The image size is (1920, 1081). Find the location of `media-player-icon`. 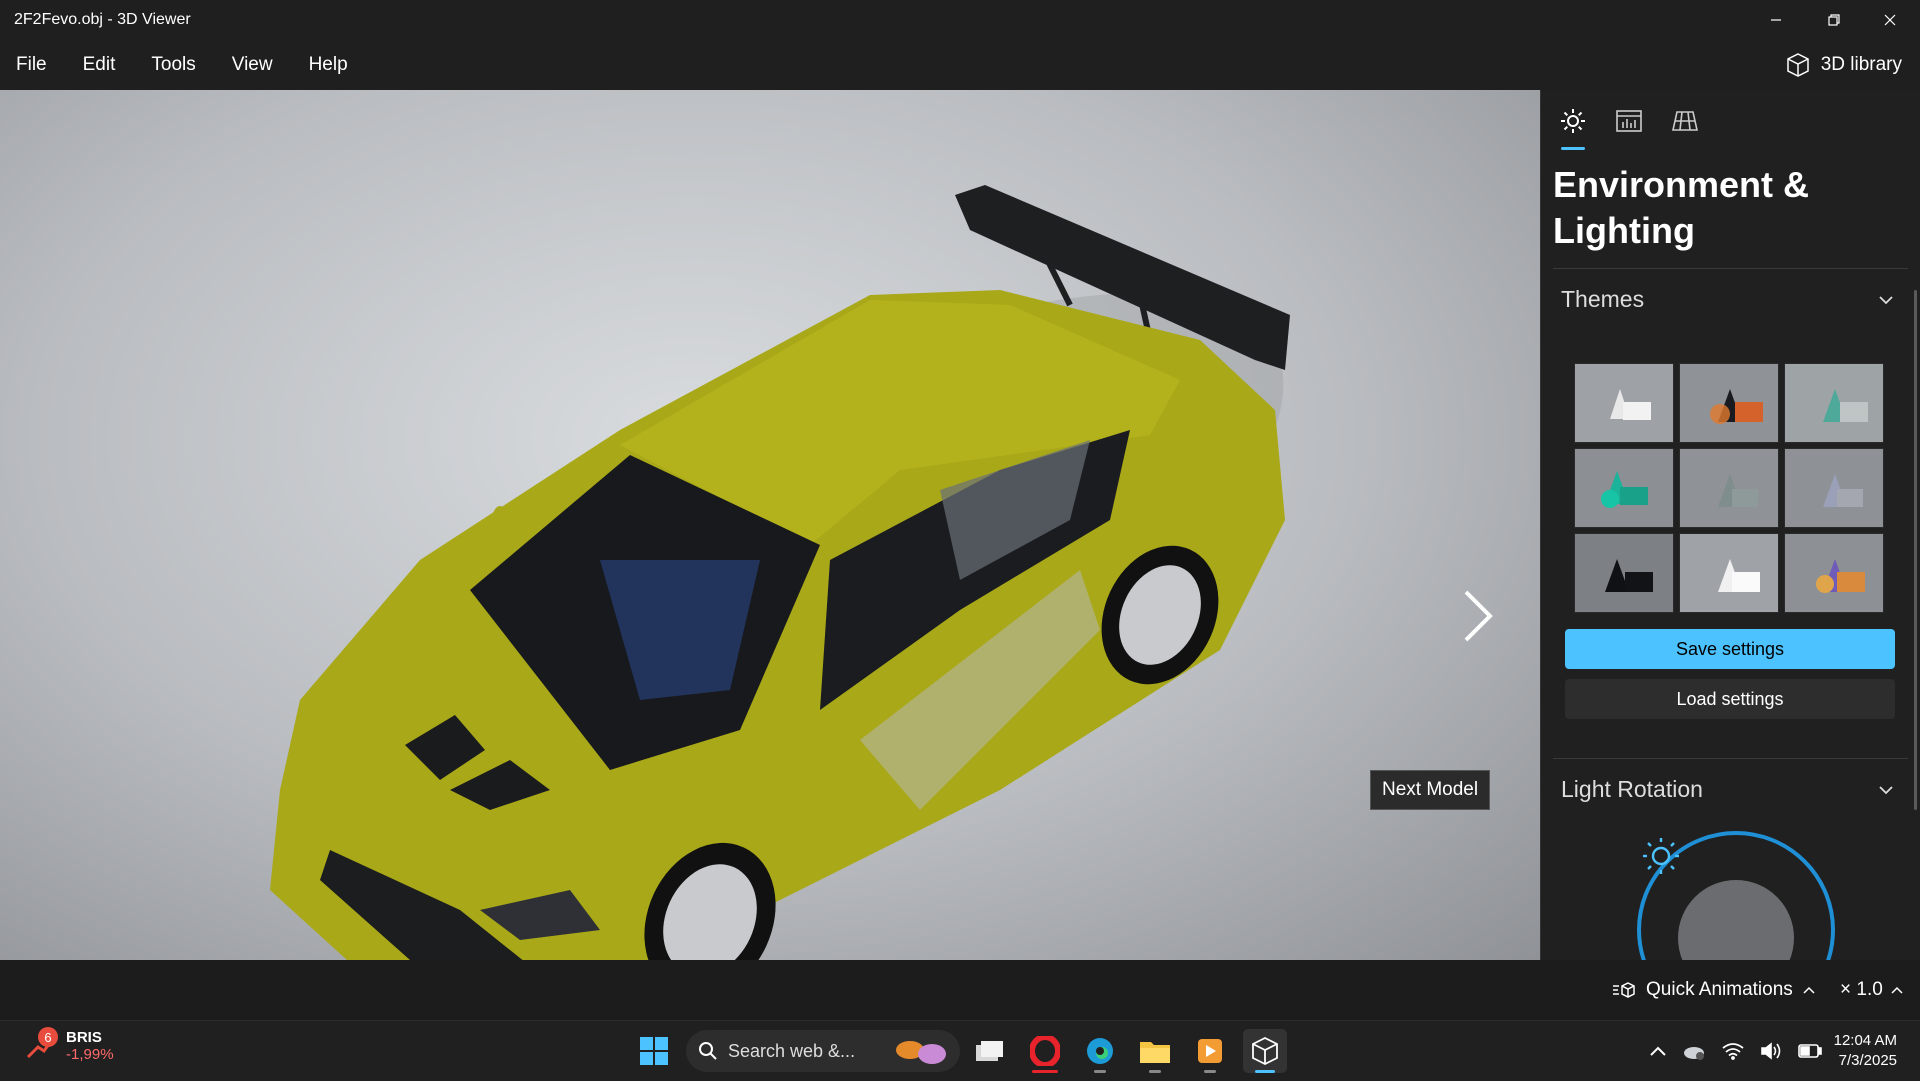

media-player-icon is located at coordinates (1210, 1051).